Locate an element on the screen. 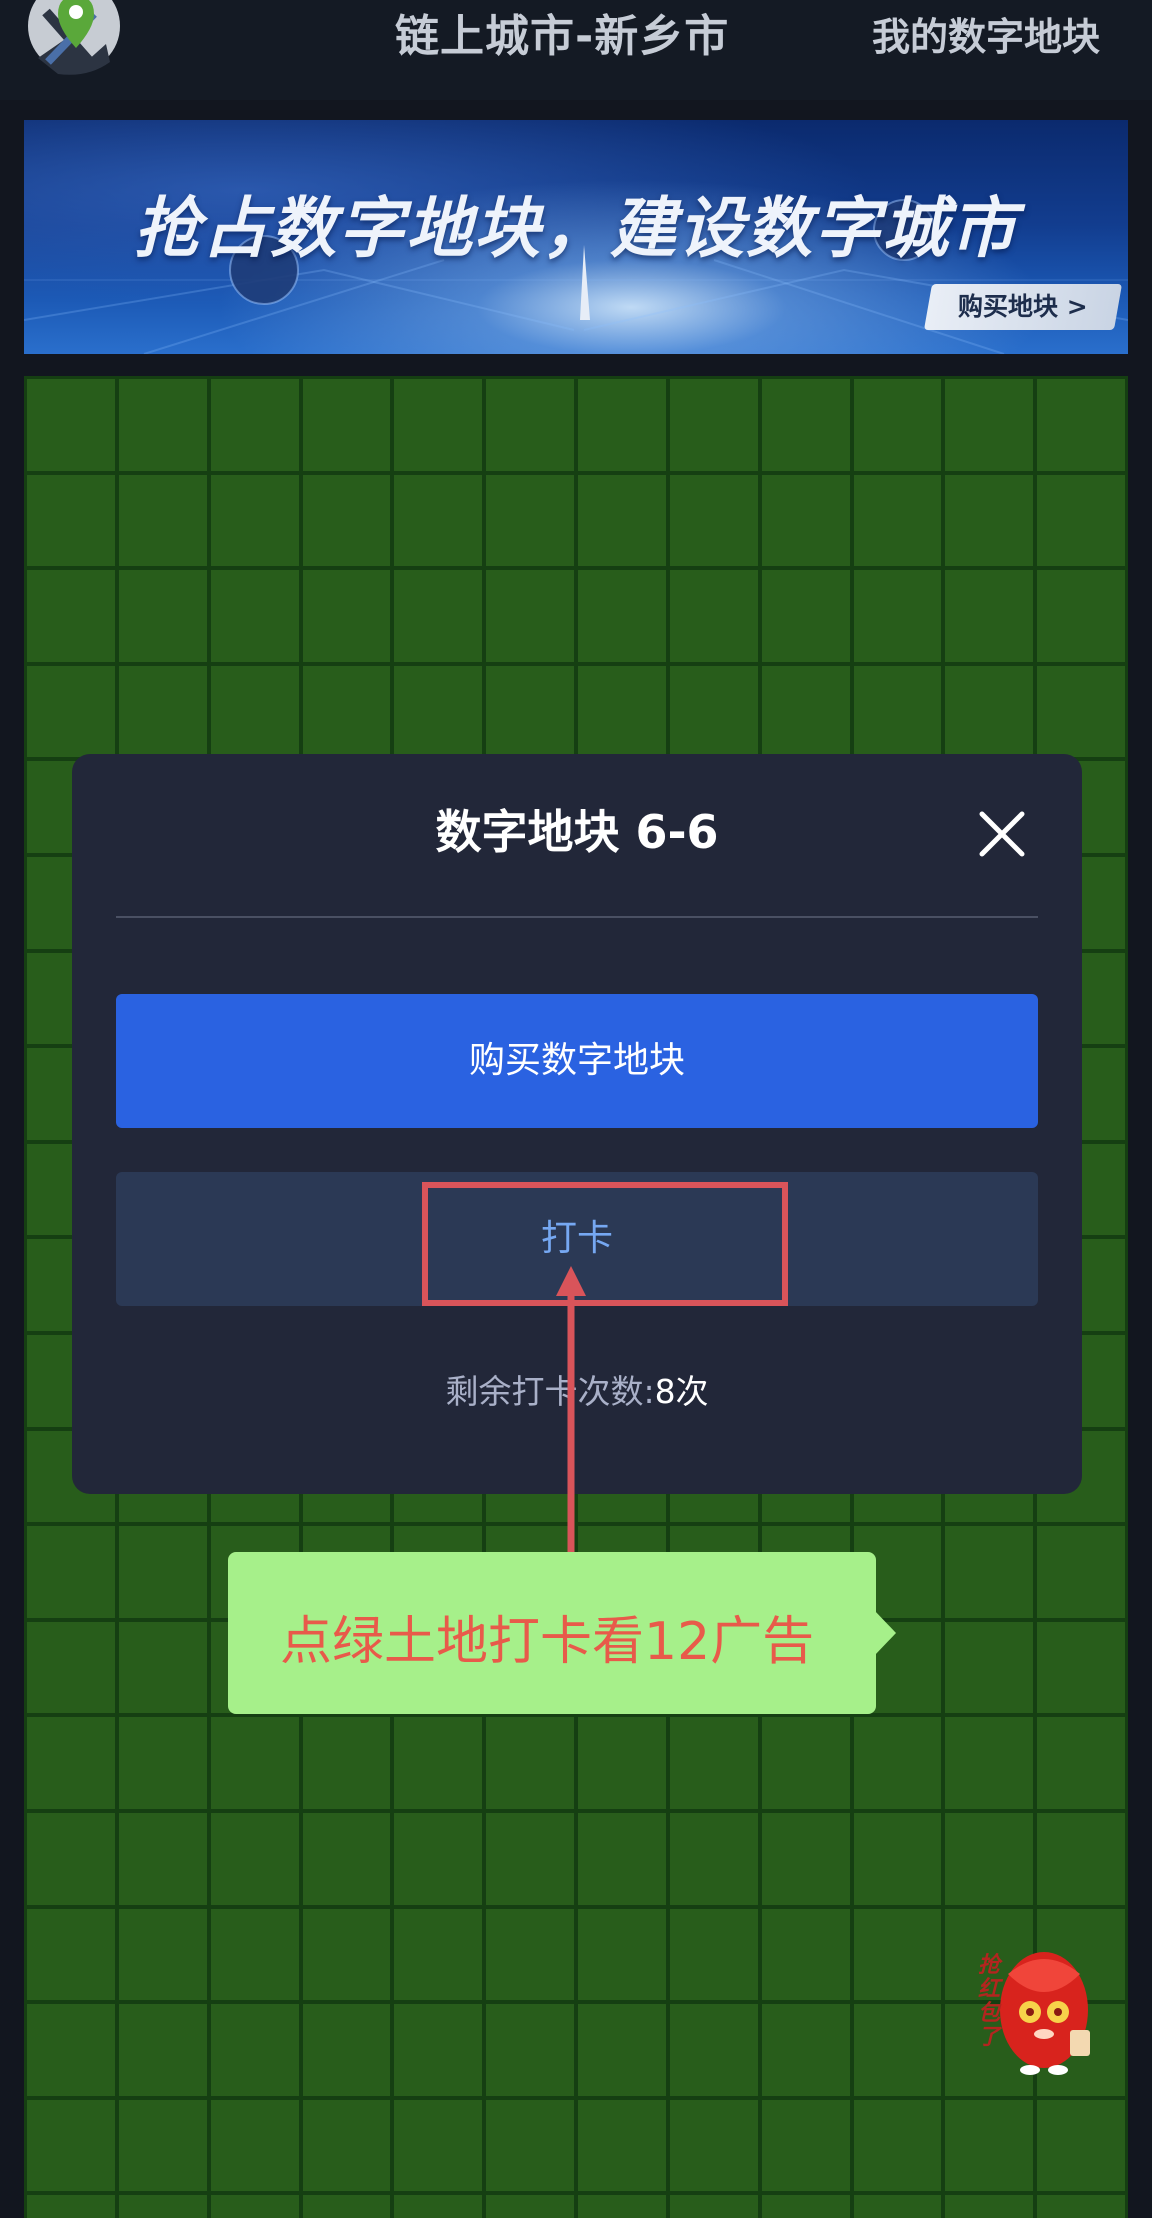 This screenshot has height=2218, width=1152. my-digital-blocks-link: 我的数字地块 is located at coordinates (1007, 37).